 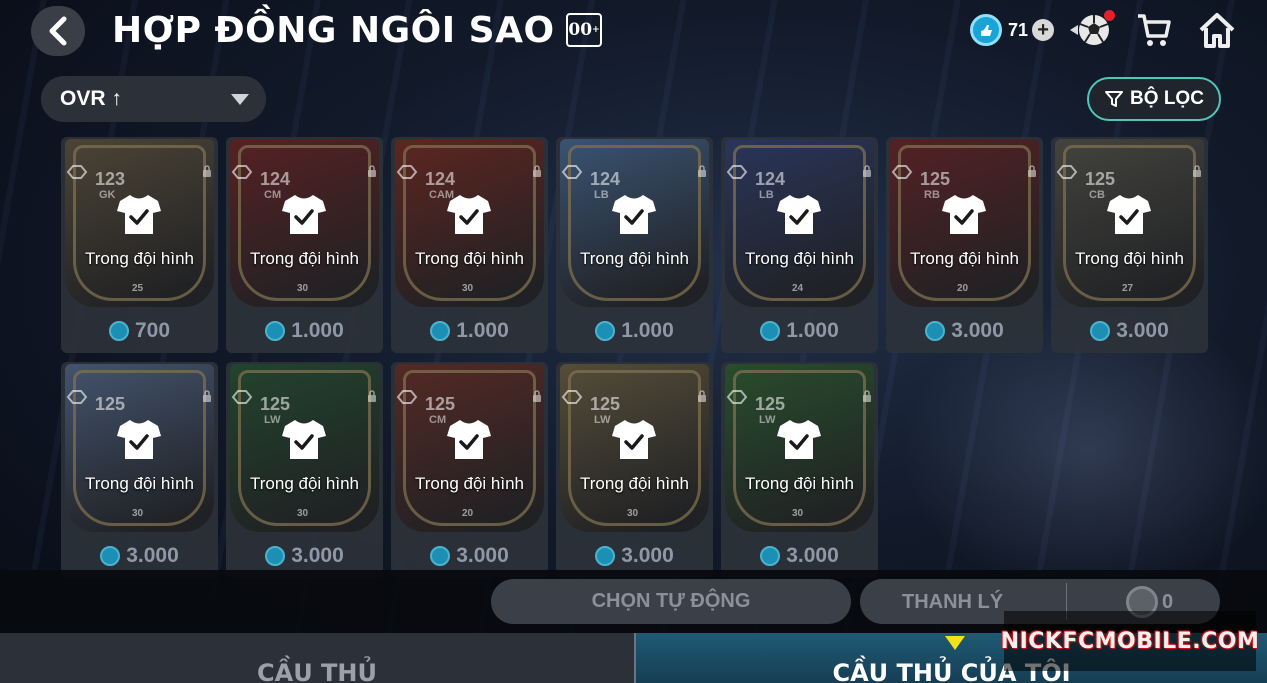 What do you see at coordinates (953, 602) in the screenshot?
I see `sell-label: THANH LÝ` at bounding box center [953, 602].